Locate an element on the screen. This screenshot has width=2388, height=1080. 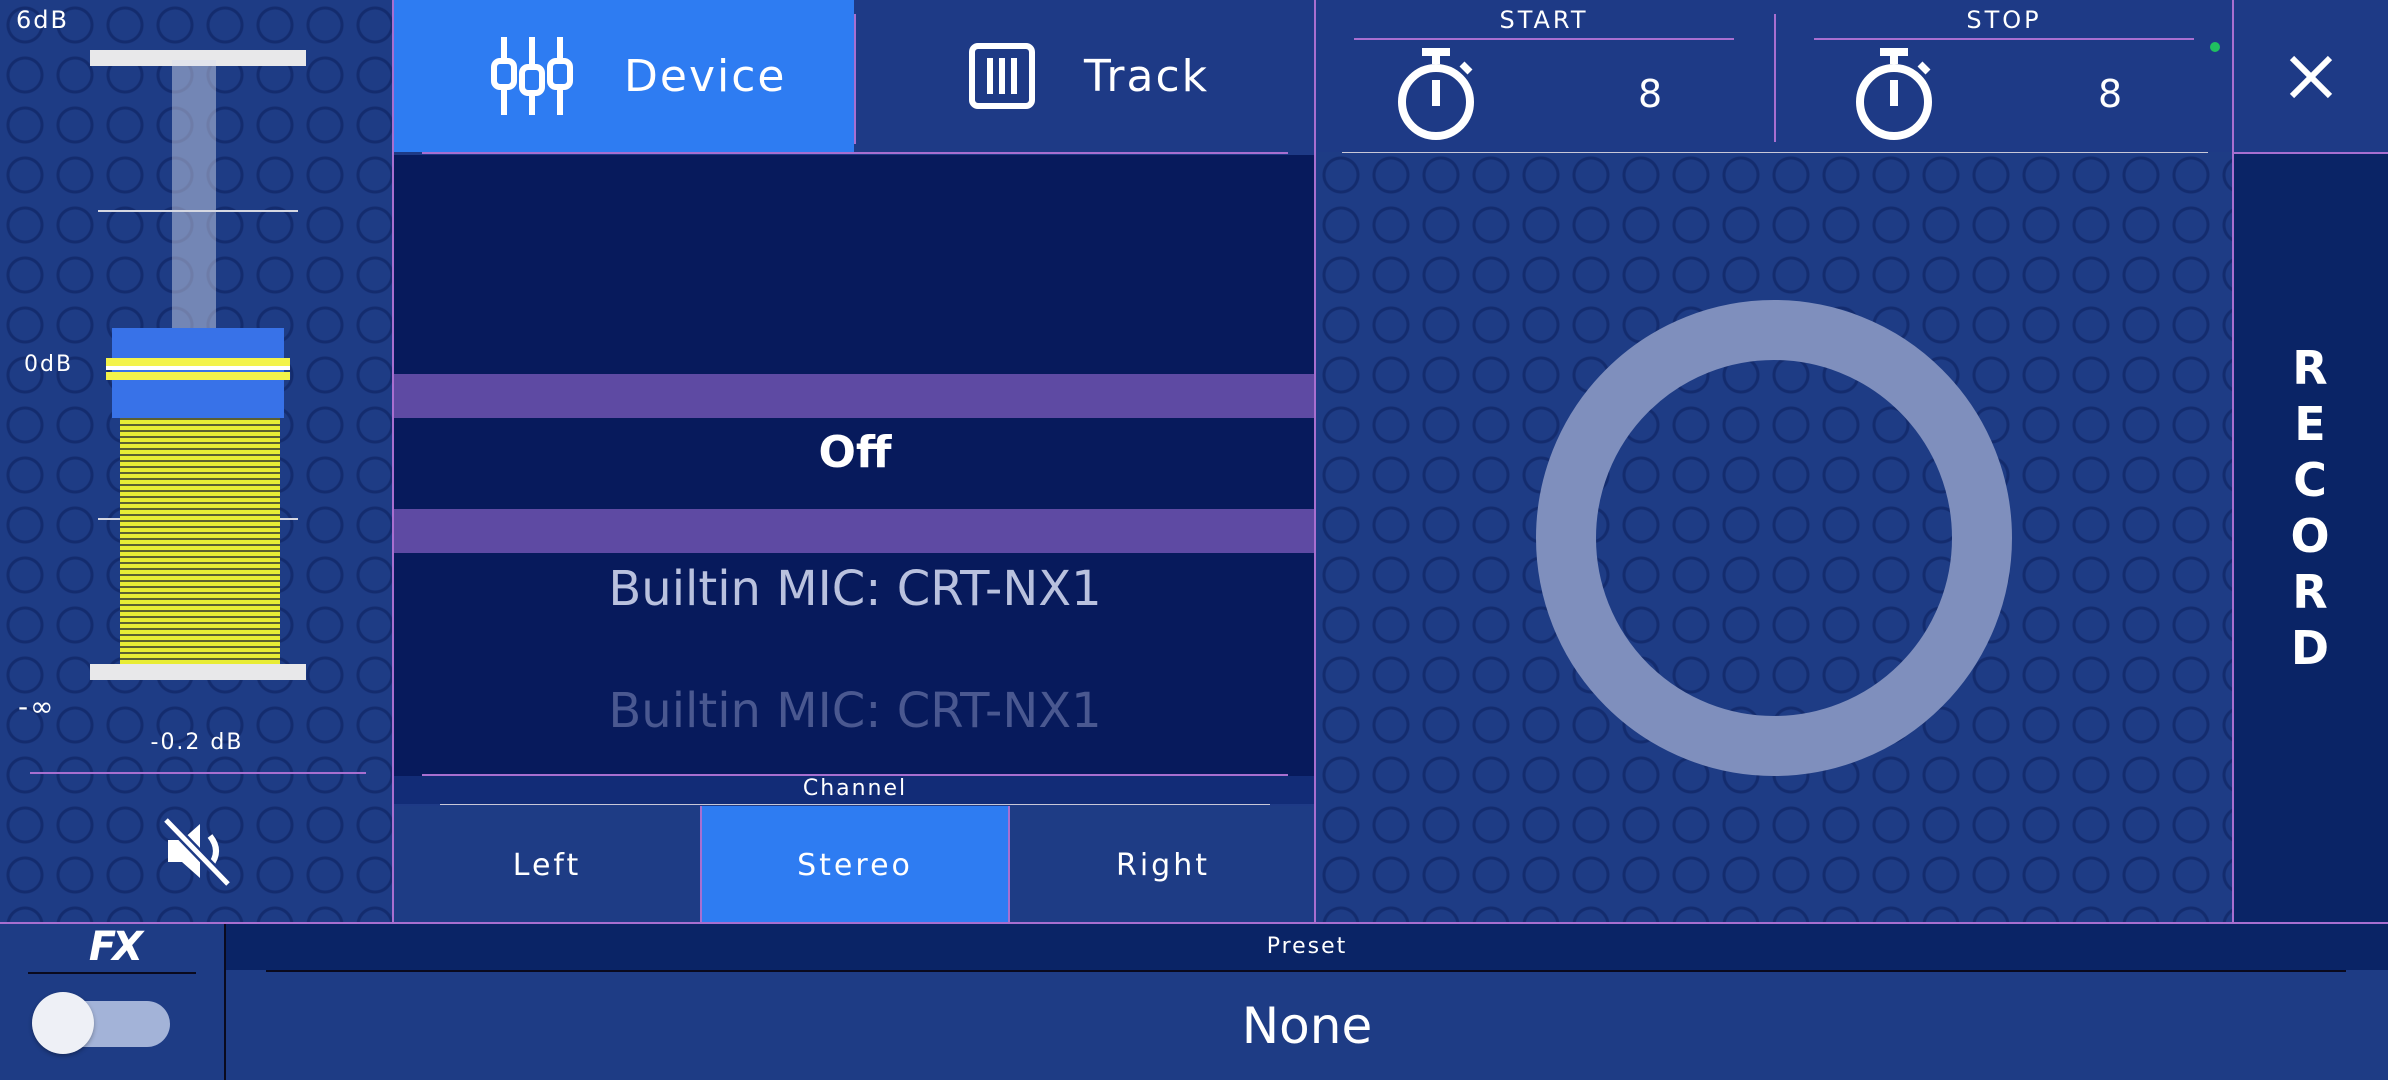
channel-left-label: Left is located at coordinates (547, 865).